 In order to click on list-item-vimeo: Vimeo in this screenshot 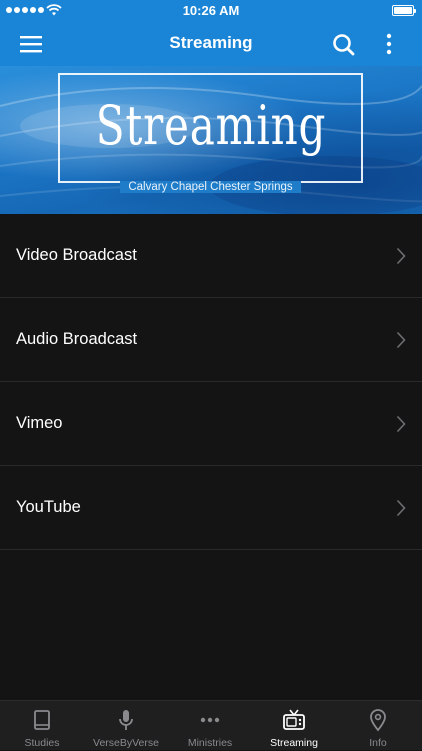, I will do `click(211, 424)`.